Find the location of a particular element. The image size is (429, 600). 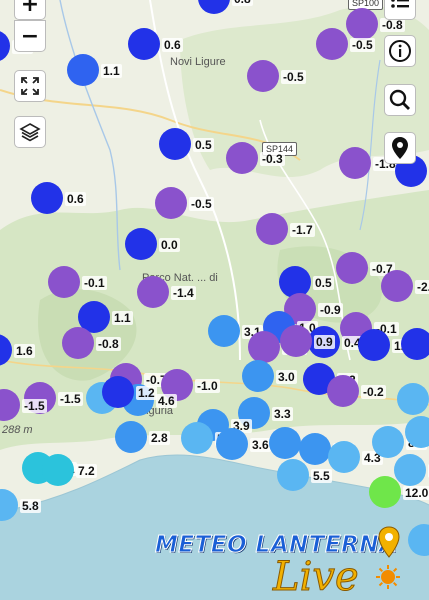

temperature-label: 4.6 is located at coordinates (166, 401).